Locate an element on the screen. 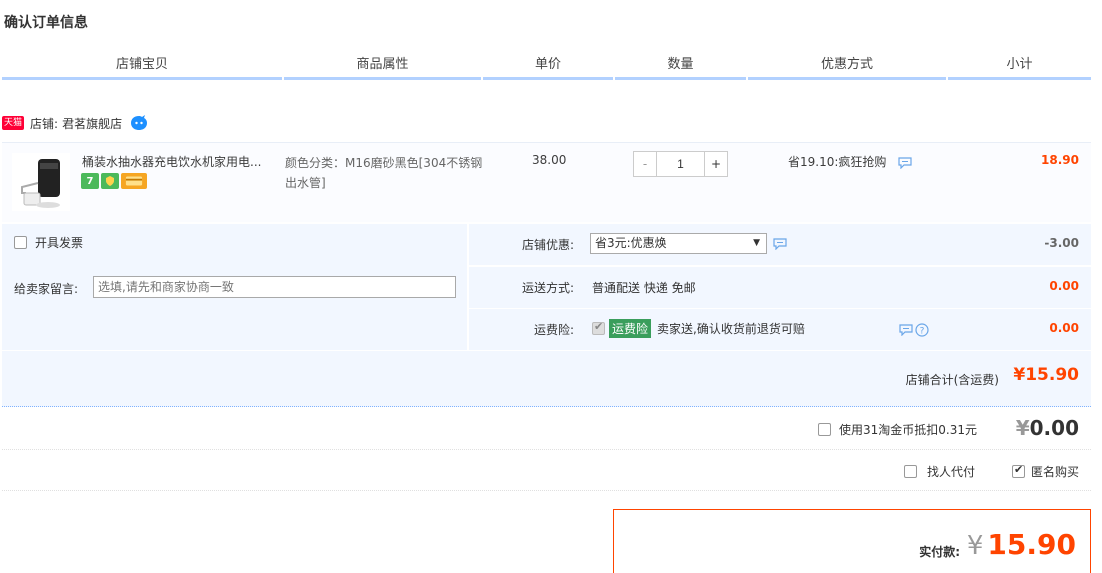 Image resolution: width=1102 pixels, height=573 pixels. taobao-coin-amount: ¥0.00 is located at coordinates (1047, 428).